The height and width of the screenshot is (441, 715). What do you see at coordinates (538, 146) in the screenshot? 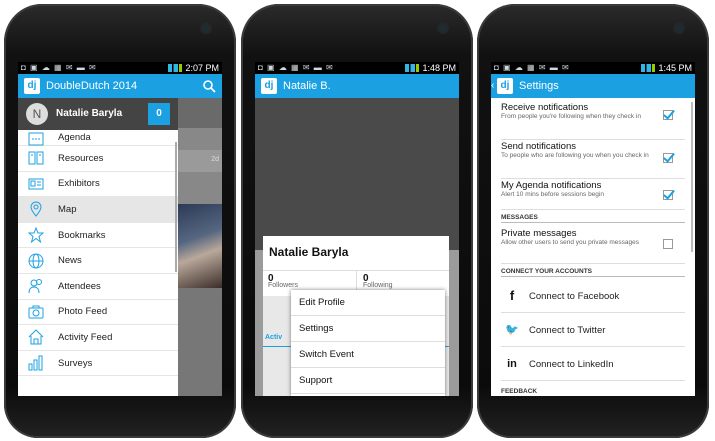
I see `setting-title: Send notifications` at bounding box center [538, 146].